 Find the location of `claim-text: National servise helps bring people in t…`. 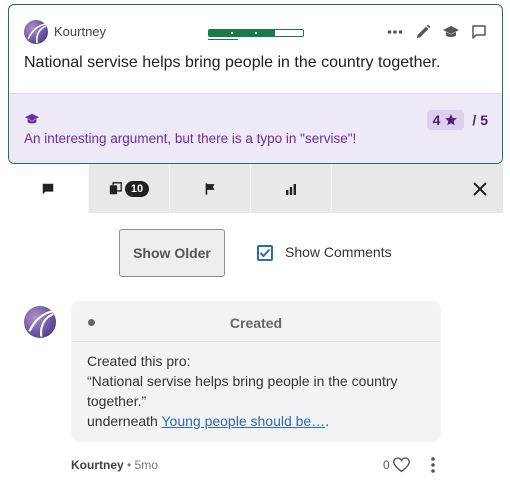

claim-text: National servise helps bring people in t… is located at coordinates (232, 62).